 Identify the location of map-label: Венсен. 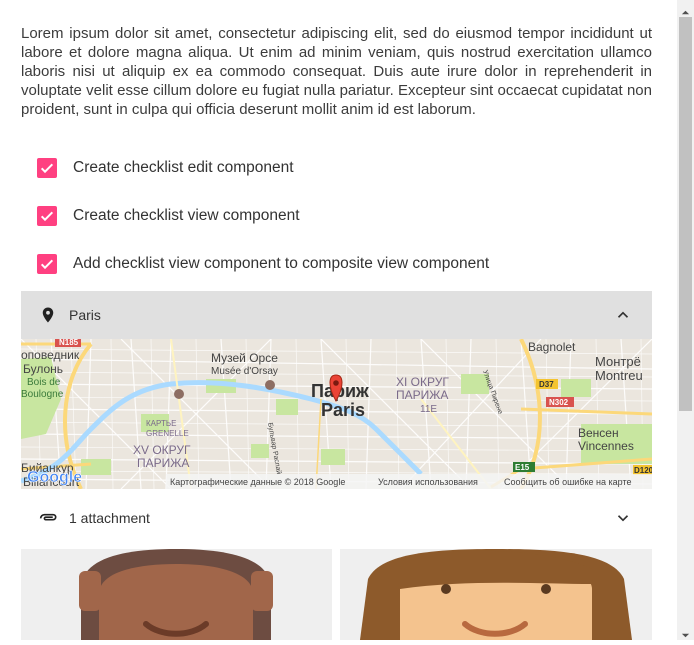
(598, 433).